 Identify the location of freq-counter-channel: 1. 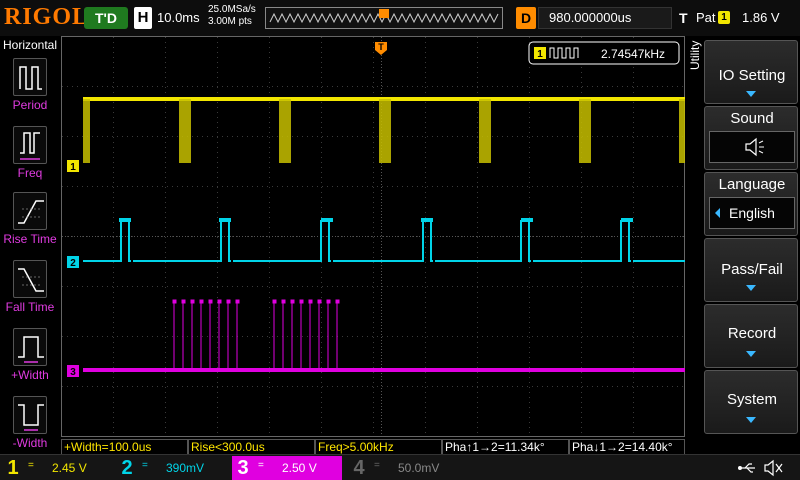
(540, 54).